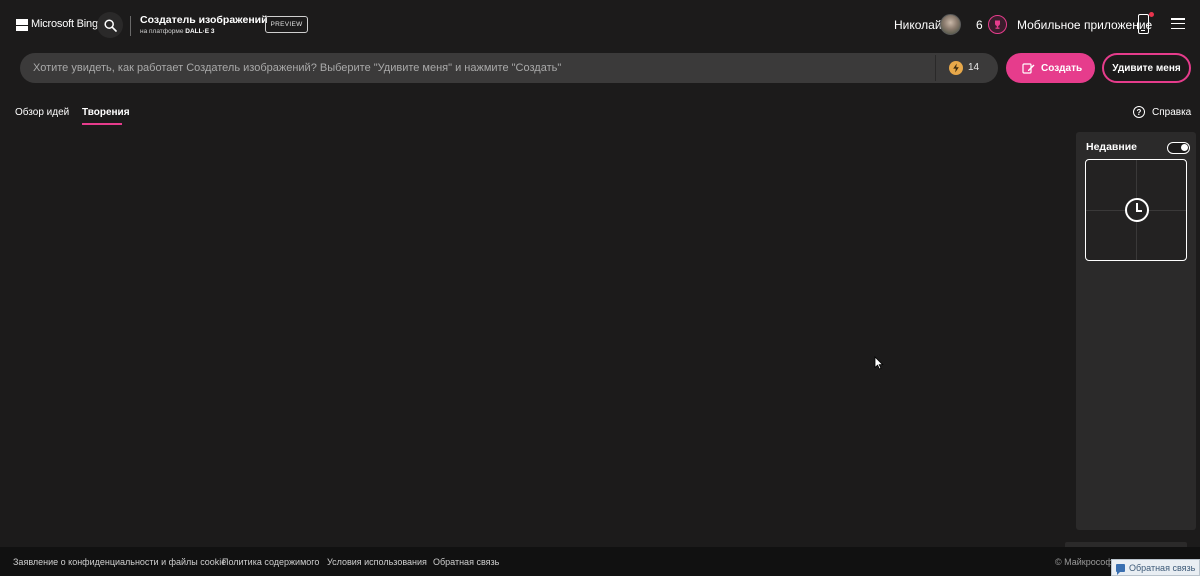 The height and width of the screenshot is (576, 1200). Describe the element at coordinates (1178, 148) in the screenshot. I see `recent-toggle` at that location.